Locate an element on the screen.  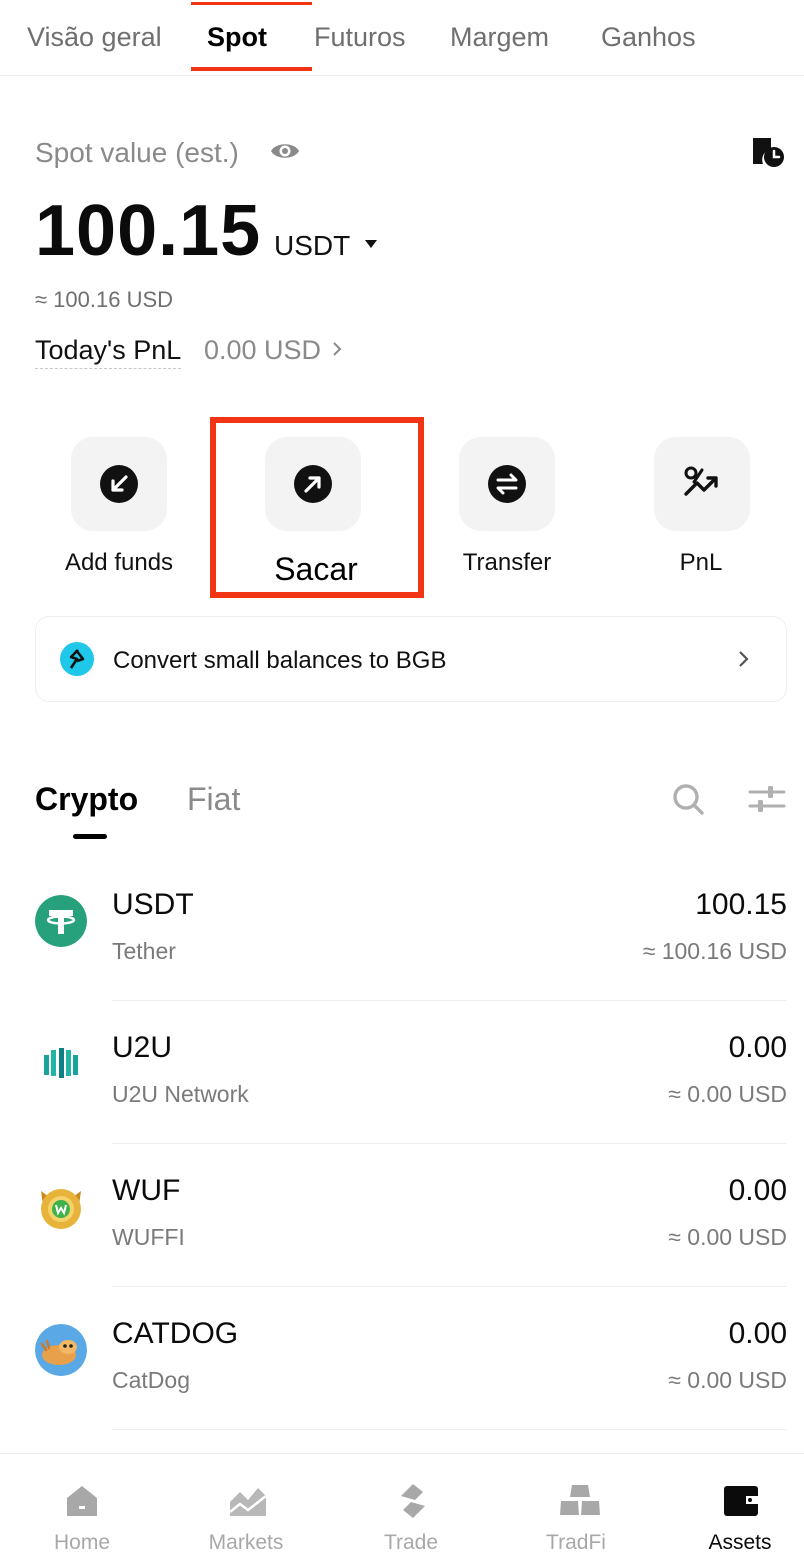
nav-home-label: Home is located at coordinates (82, 1542).